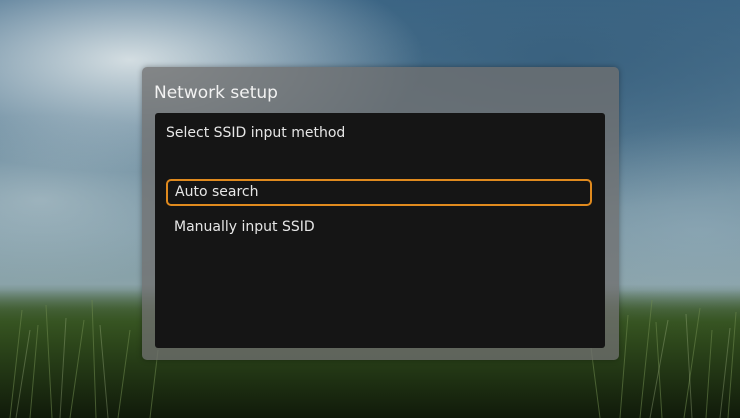 This screenshot has width=740, height=418. What do you see at coordinates (256, 133) in the screenshot?
I see `ssid-method-prompt: Select SSID input method` at bounding box center [256, 133].